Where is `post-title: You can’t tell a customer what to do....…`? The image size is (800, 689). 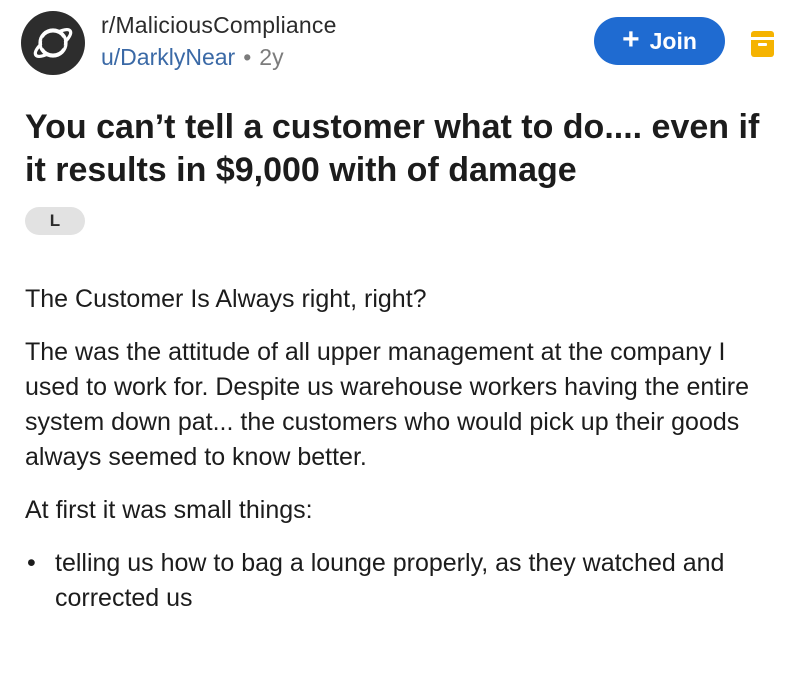 post-title: You can’t tell a customer what to do....… is located at coordinates (405, 149).